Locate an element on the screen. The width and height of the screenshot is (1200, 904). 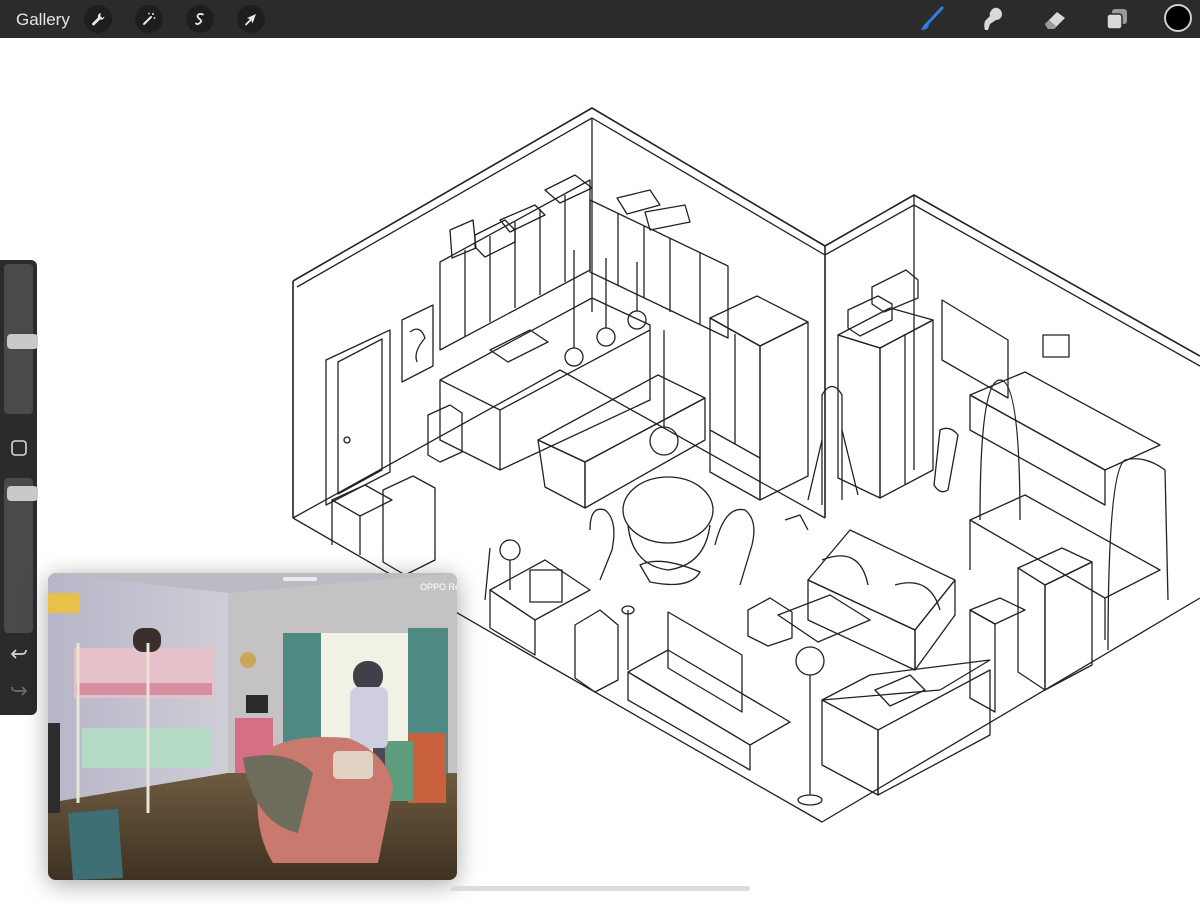
adjustments-button is located at coordinates (149, 19).